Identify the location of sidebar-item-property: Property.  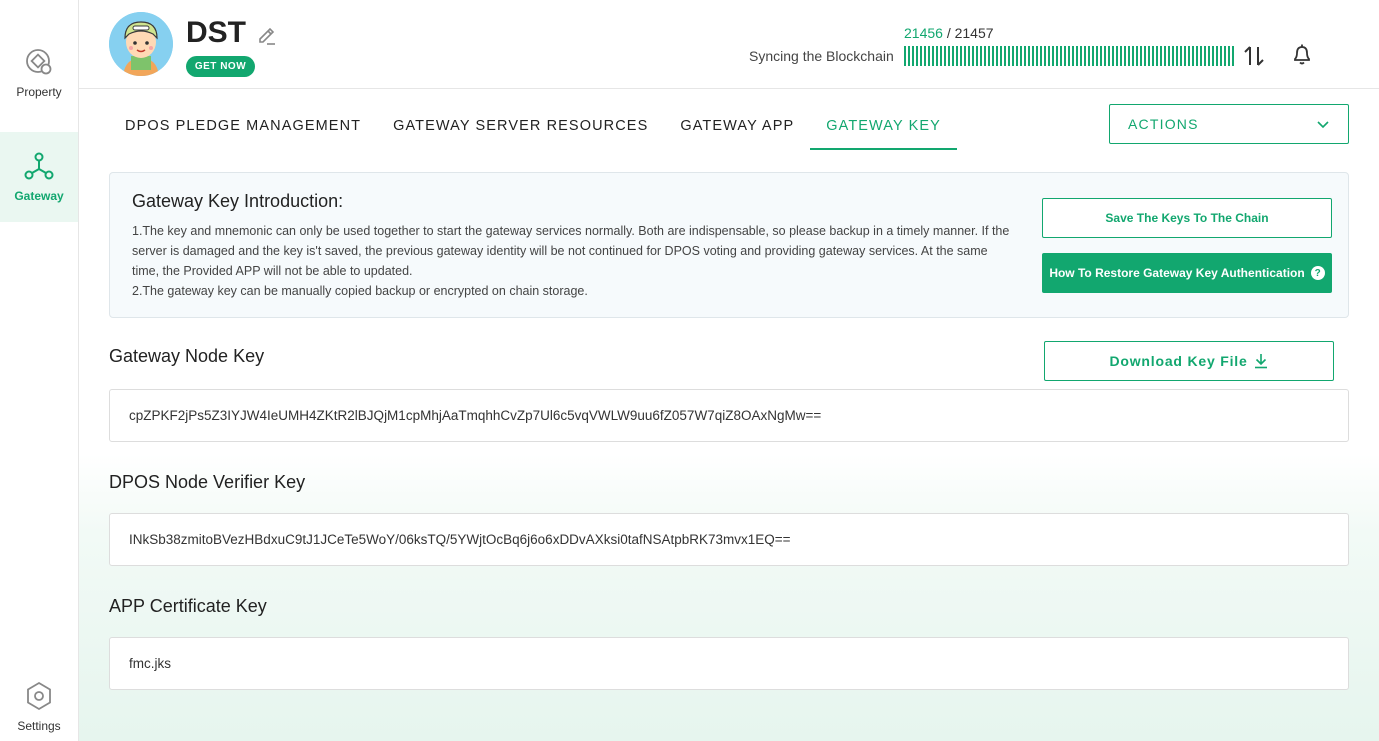
(39, 73).